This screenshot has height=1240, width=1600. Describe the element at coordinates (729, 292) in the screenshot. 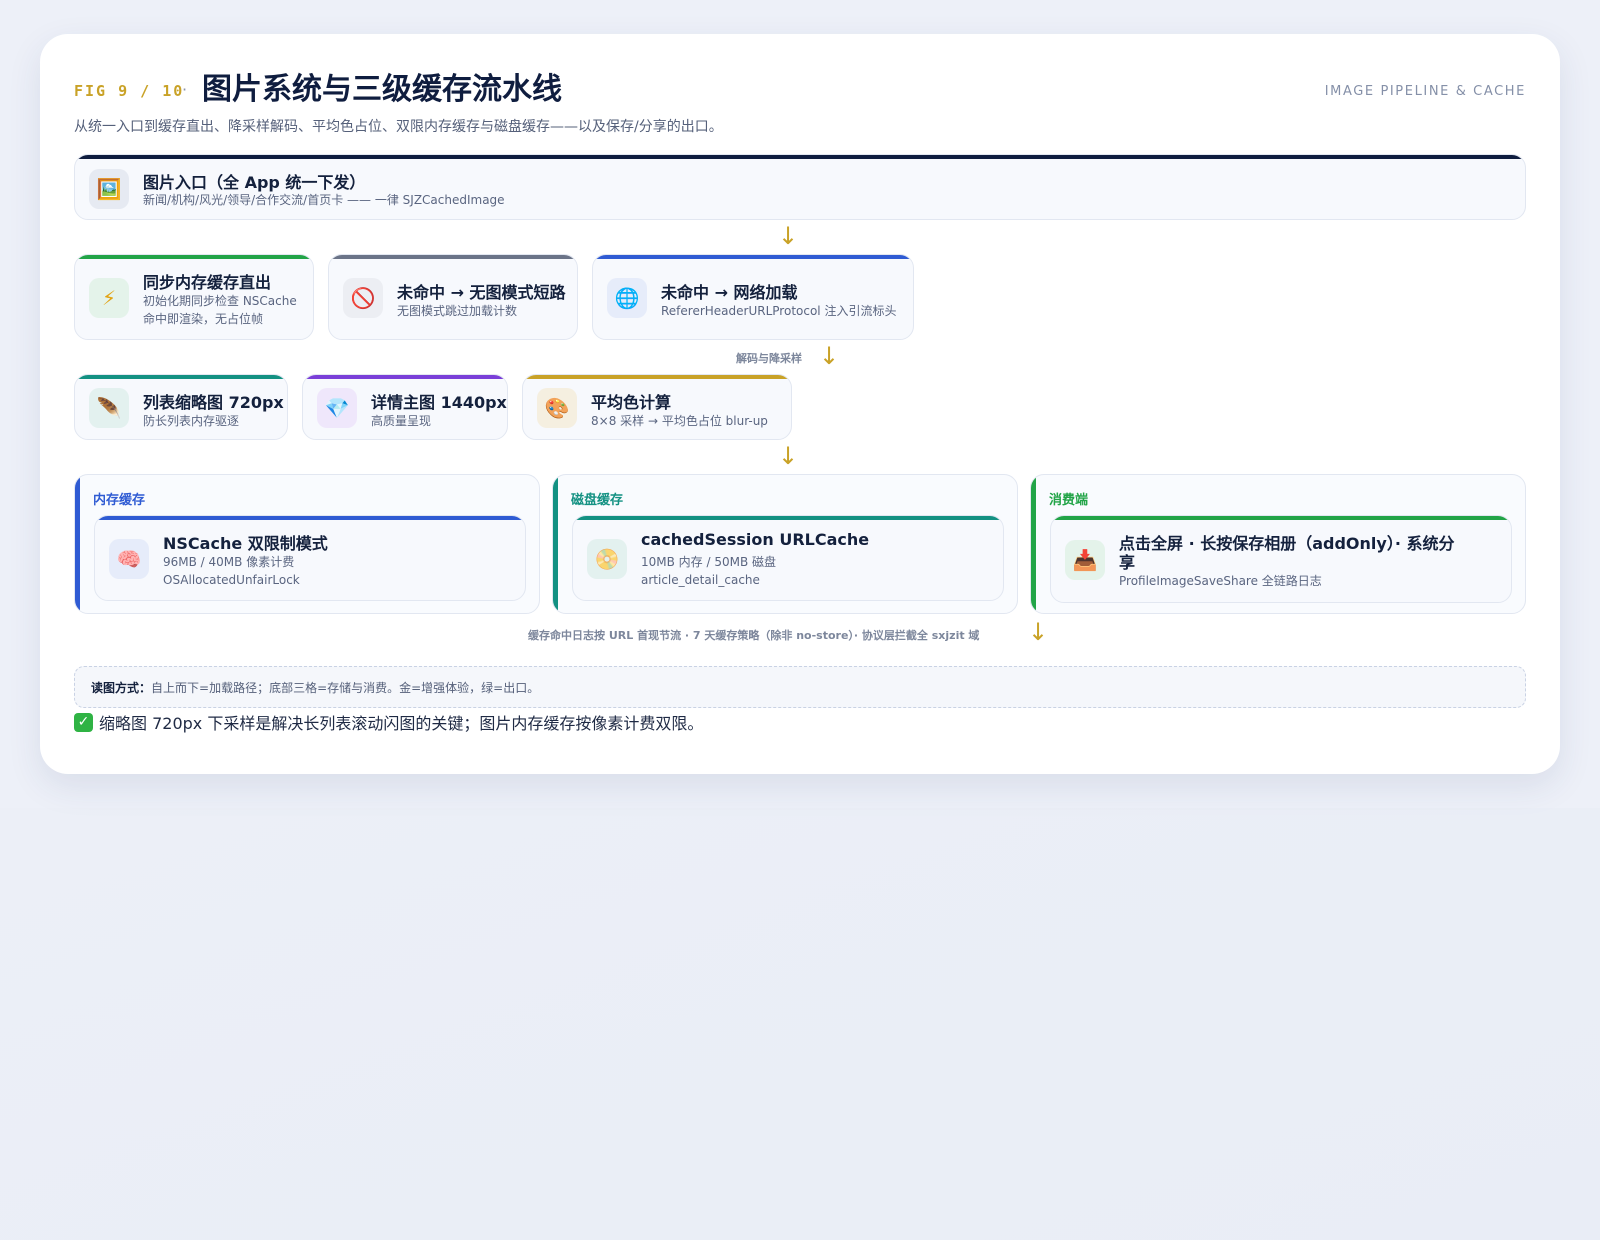

I see `node-title: 未命中 → 网络加载` at that location.